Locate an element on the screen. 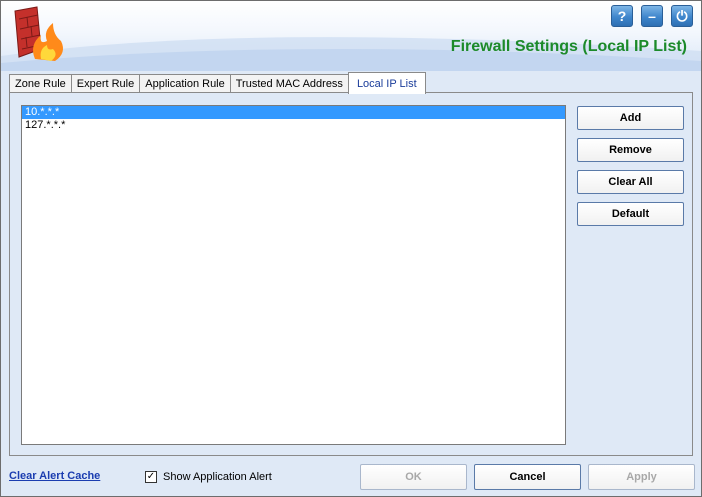  cancel-button: Cancel is located at coordinates (527, 477).